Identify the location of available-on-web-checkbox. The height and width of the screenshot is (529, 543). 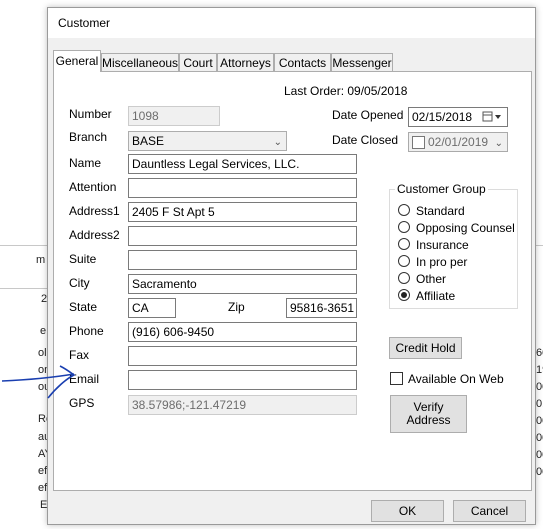
(396, 378).